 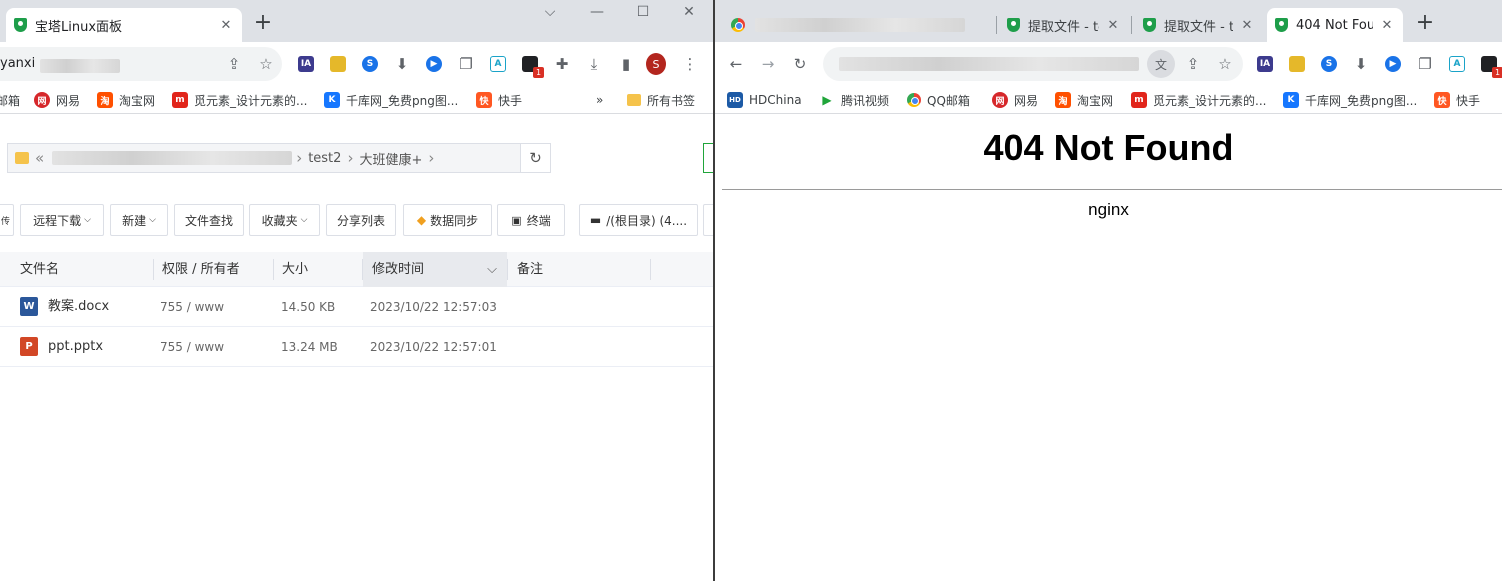 I want to click on new-button: 新建 ⌵, so click(x=139, y=220).